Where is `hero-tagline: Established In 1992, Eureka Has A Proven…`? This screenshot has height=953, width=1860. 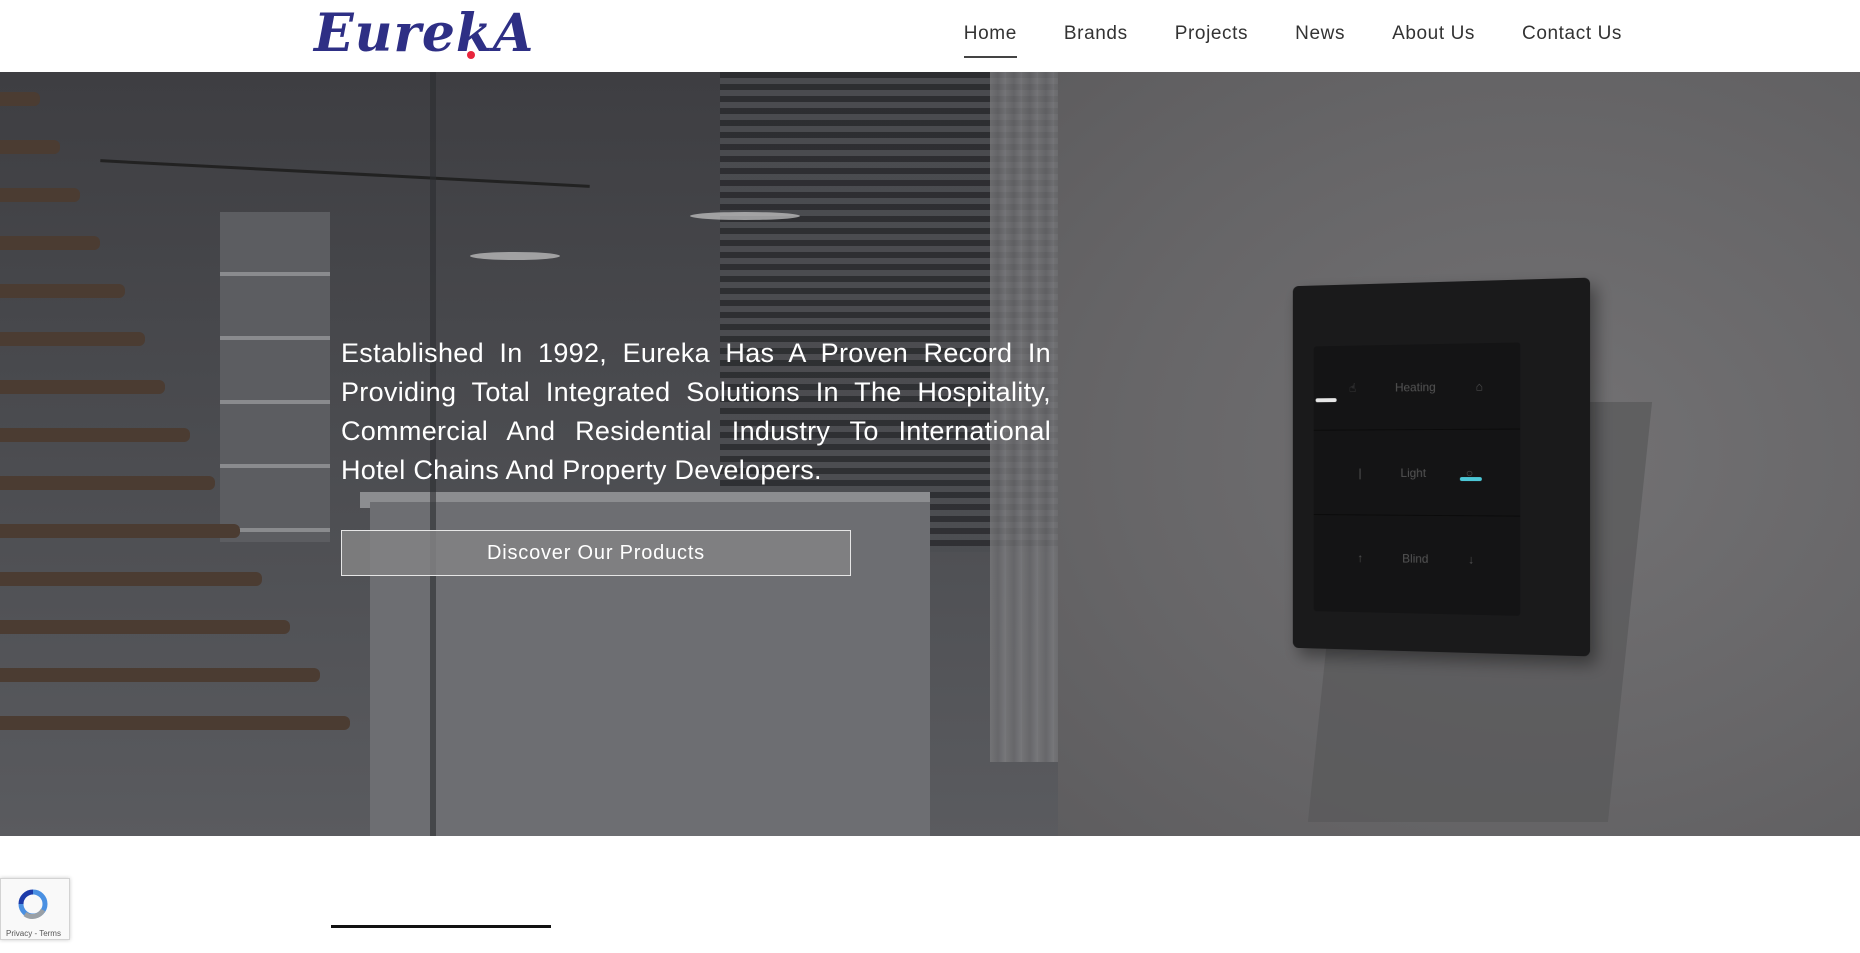
hero-tagline: Established In 1992, Eureka Has A Proven… is located at coordinates (696, 411).